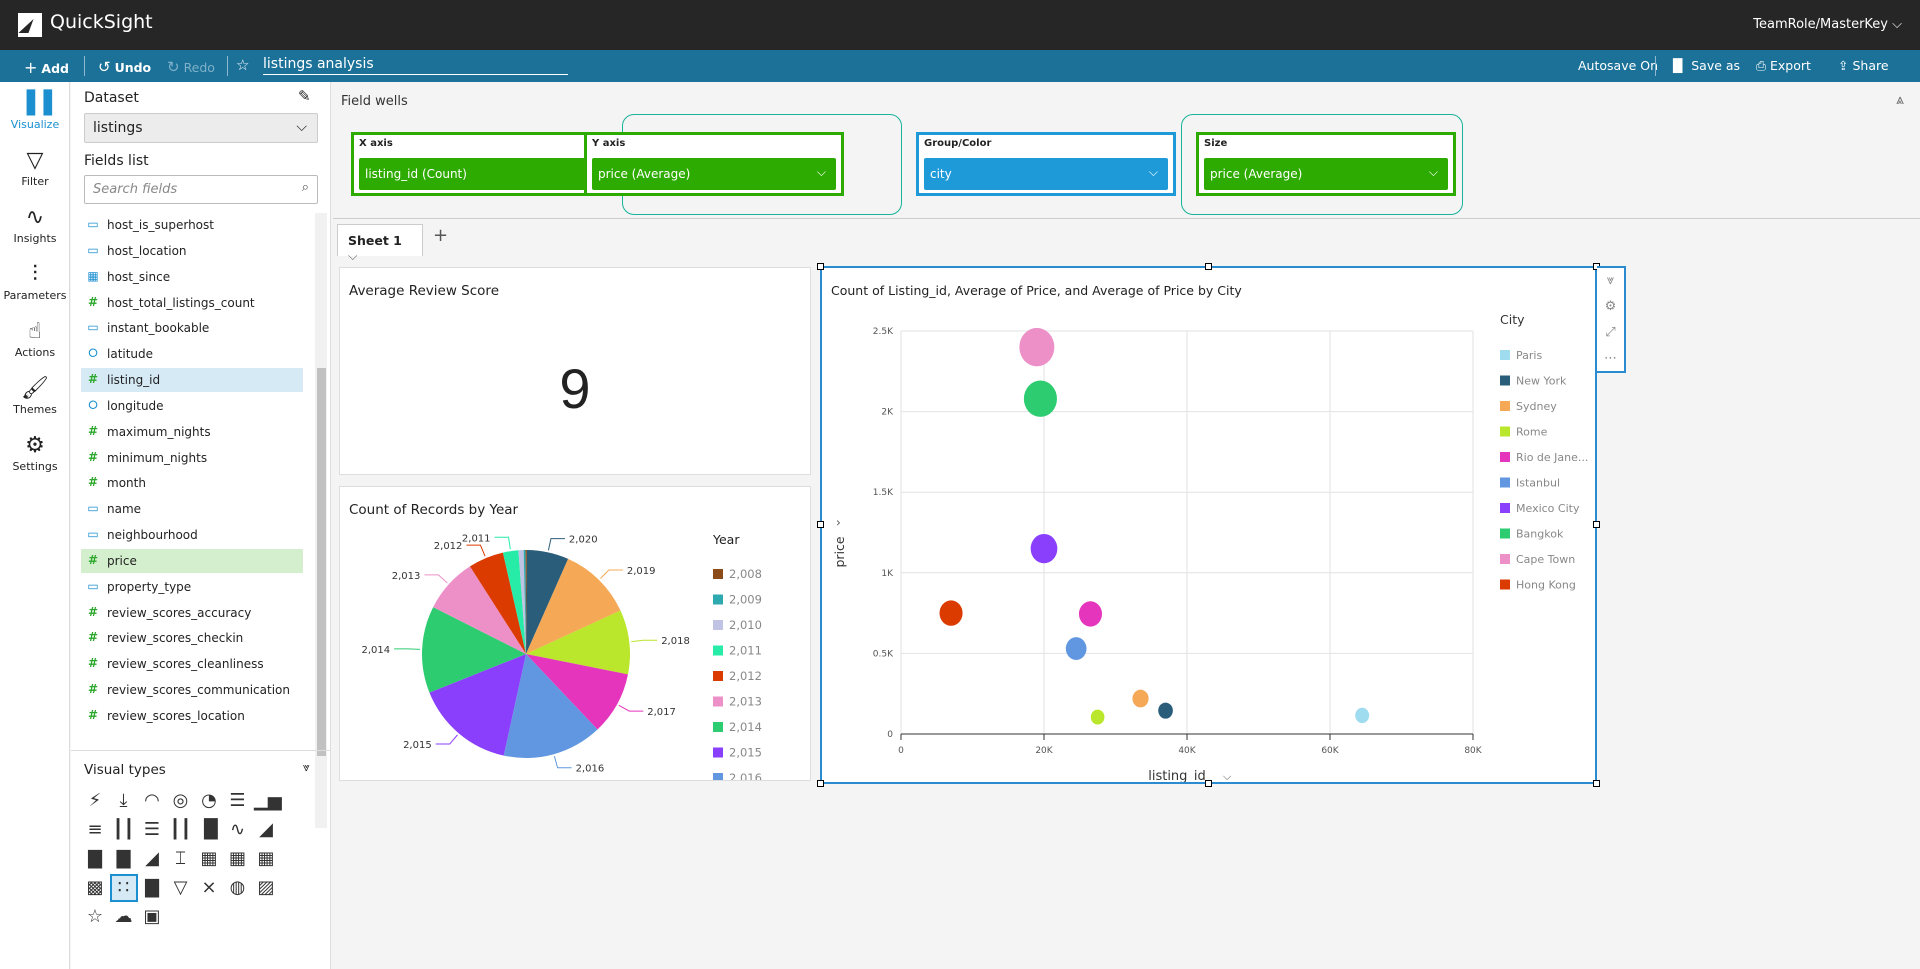  I want to click on rail-item-visualize: ▐▐ Visualize, so click(35, 110).